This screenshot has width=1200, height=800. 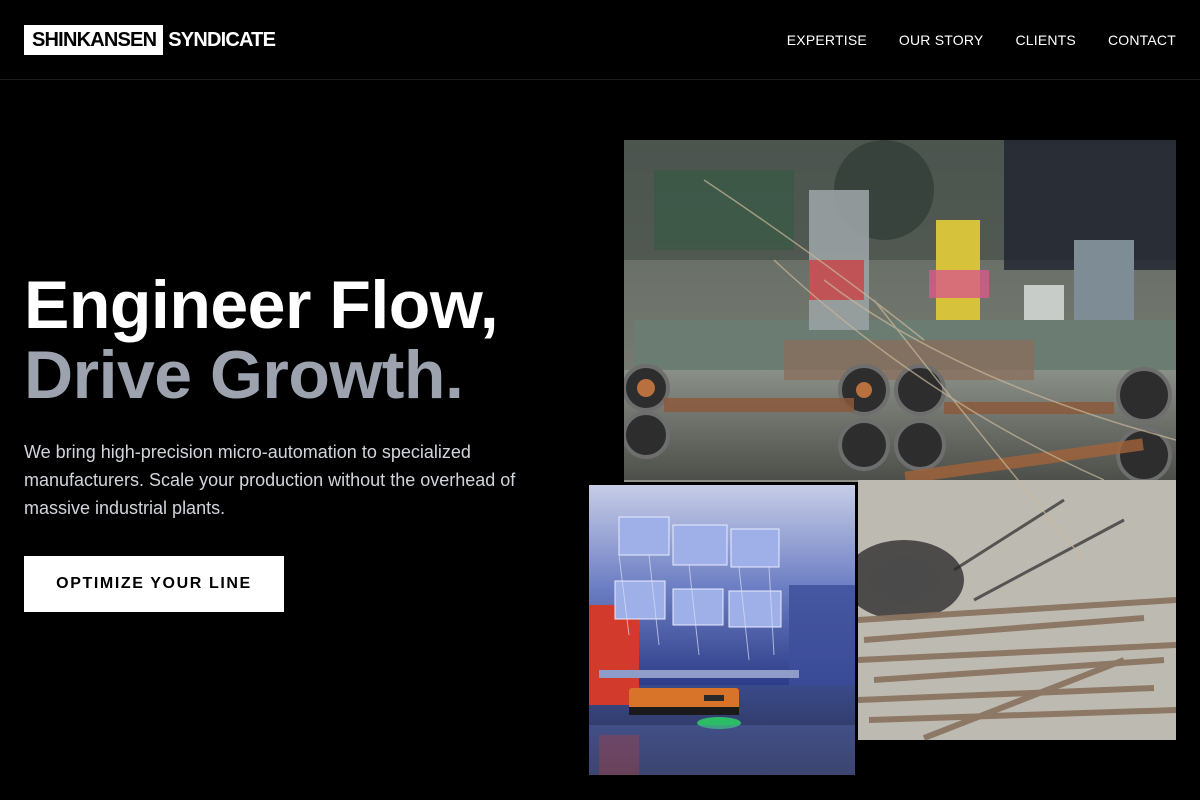 What do you see at coordinates (154, 584) in the screenshot?
I see `optimize-line-button: OPTIMIZE YOUR LINE` at bounding box center [154, 584].